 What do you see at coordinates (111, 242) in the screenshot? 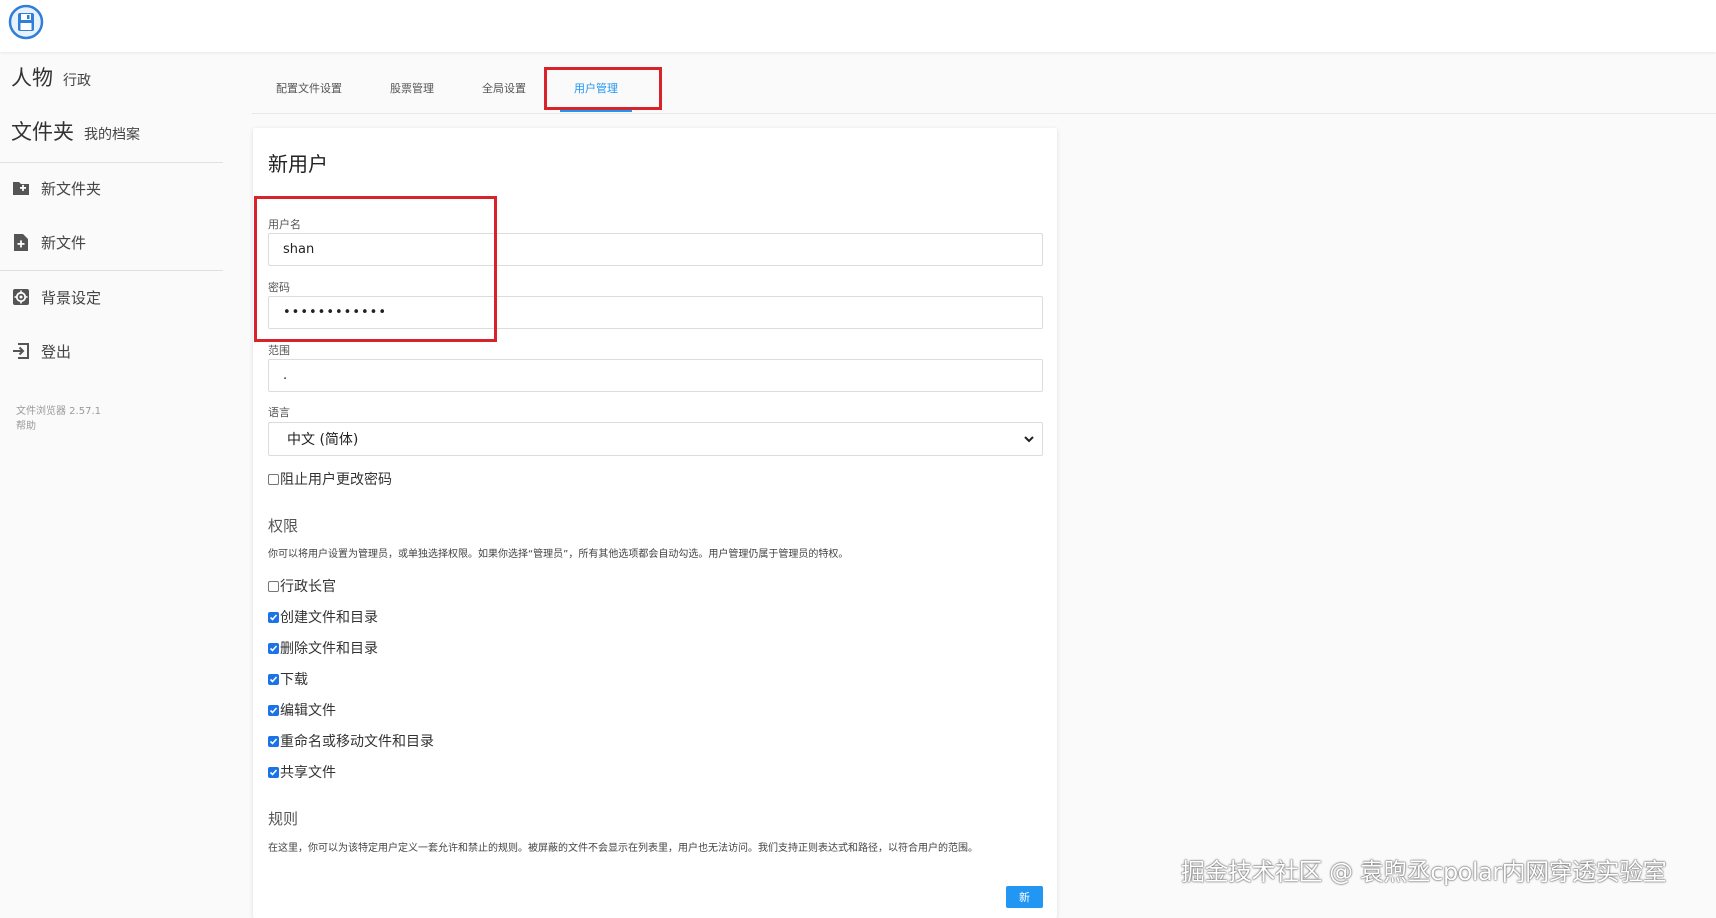
I see `sidebar-item-new-file: 新文件` at bounding box center [111, 242].